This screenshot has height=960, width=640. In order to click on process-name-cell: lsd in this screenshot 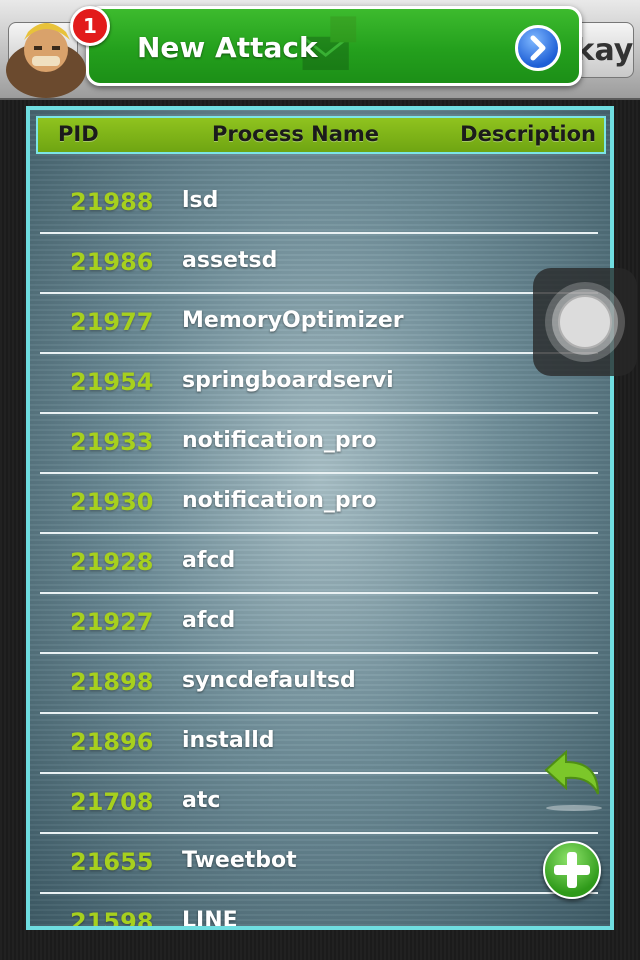, I will do `click(200, 200)`.